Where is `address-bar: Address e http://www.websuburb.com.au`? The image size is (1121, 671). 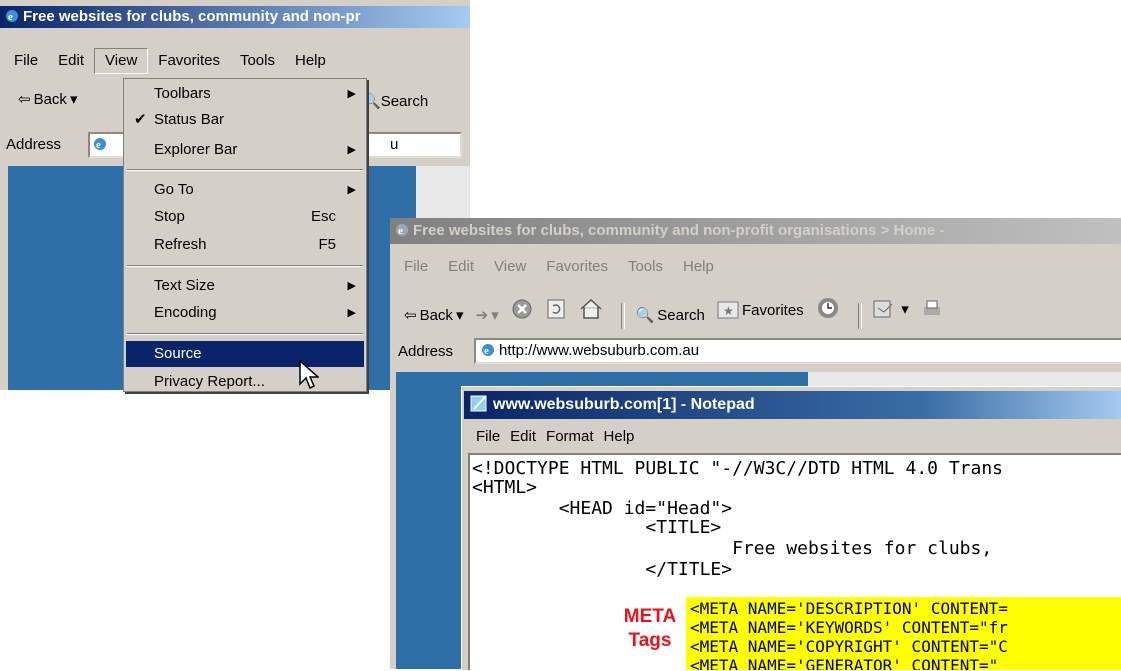 address-bar: Address e http://www.websuburb.com.au is located at coordinates (755, 351).